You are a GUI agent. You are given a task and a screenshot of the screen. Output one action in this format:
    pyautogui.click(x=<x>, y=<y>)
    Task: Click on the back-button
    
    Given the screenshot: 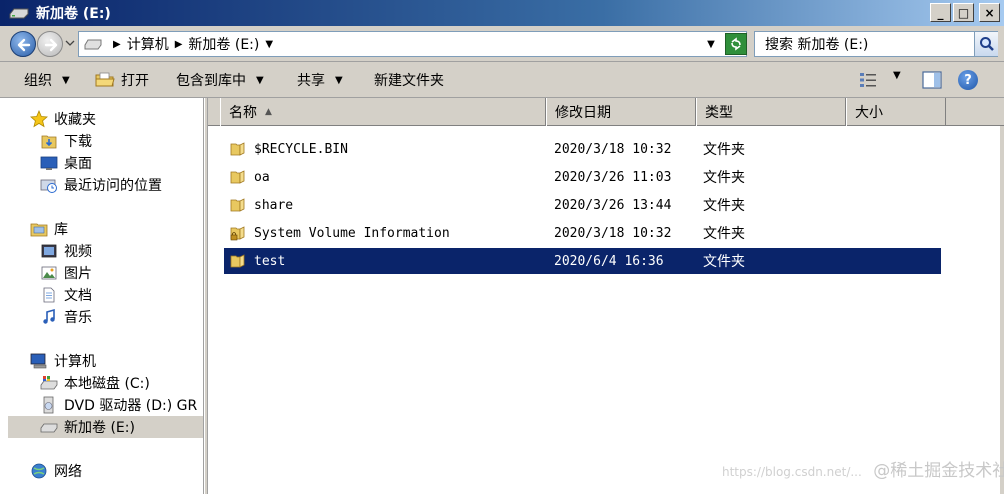 What is the action you would take?
    pyautogui.click(x=23, y=44)
    